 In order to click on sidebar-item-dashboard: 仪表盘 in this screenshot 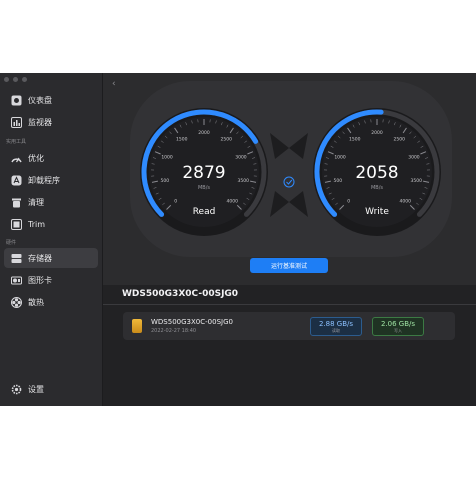, I will do `click(51, 100)`.